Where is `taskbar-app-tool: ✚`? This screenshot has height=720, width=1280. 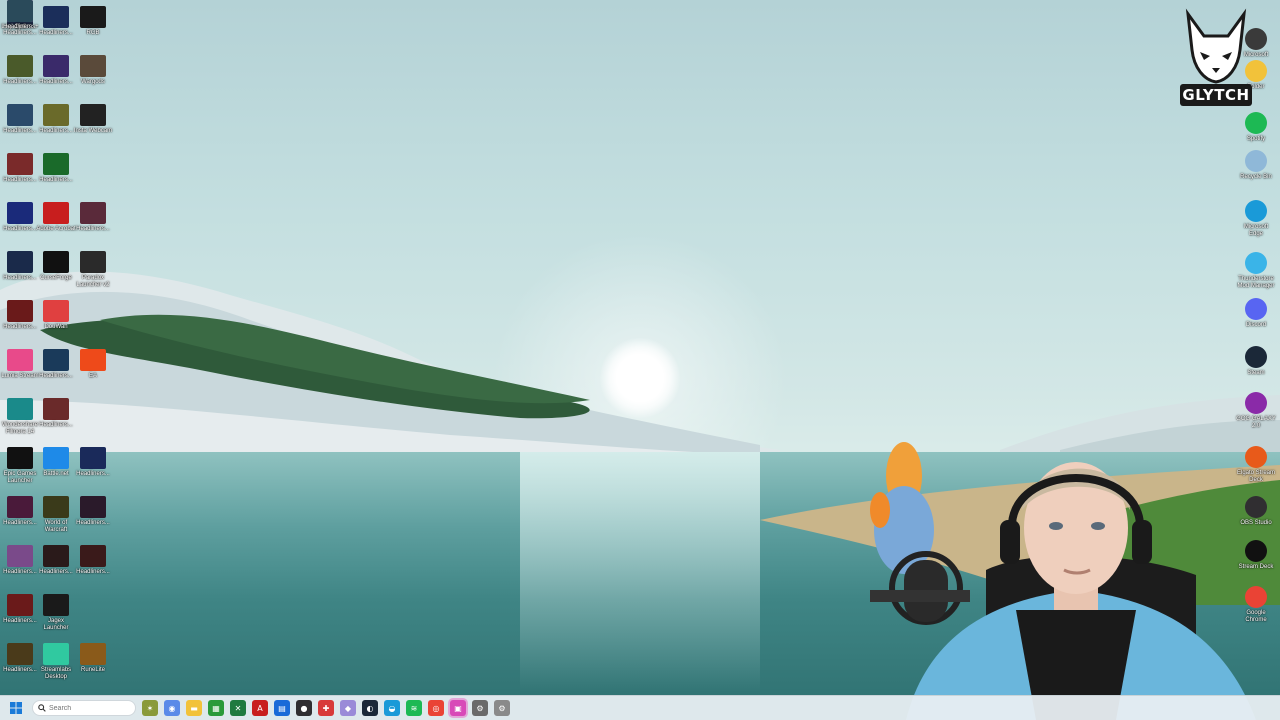
taskbar-app-tool: ✚ is located at coordinates (326, 708).